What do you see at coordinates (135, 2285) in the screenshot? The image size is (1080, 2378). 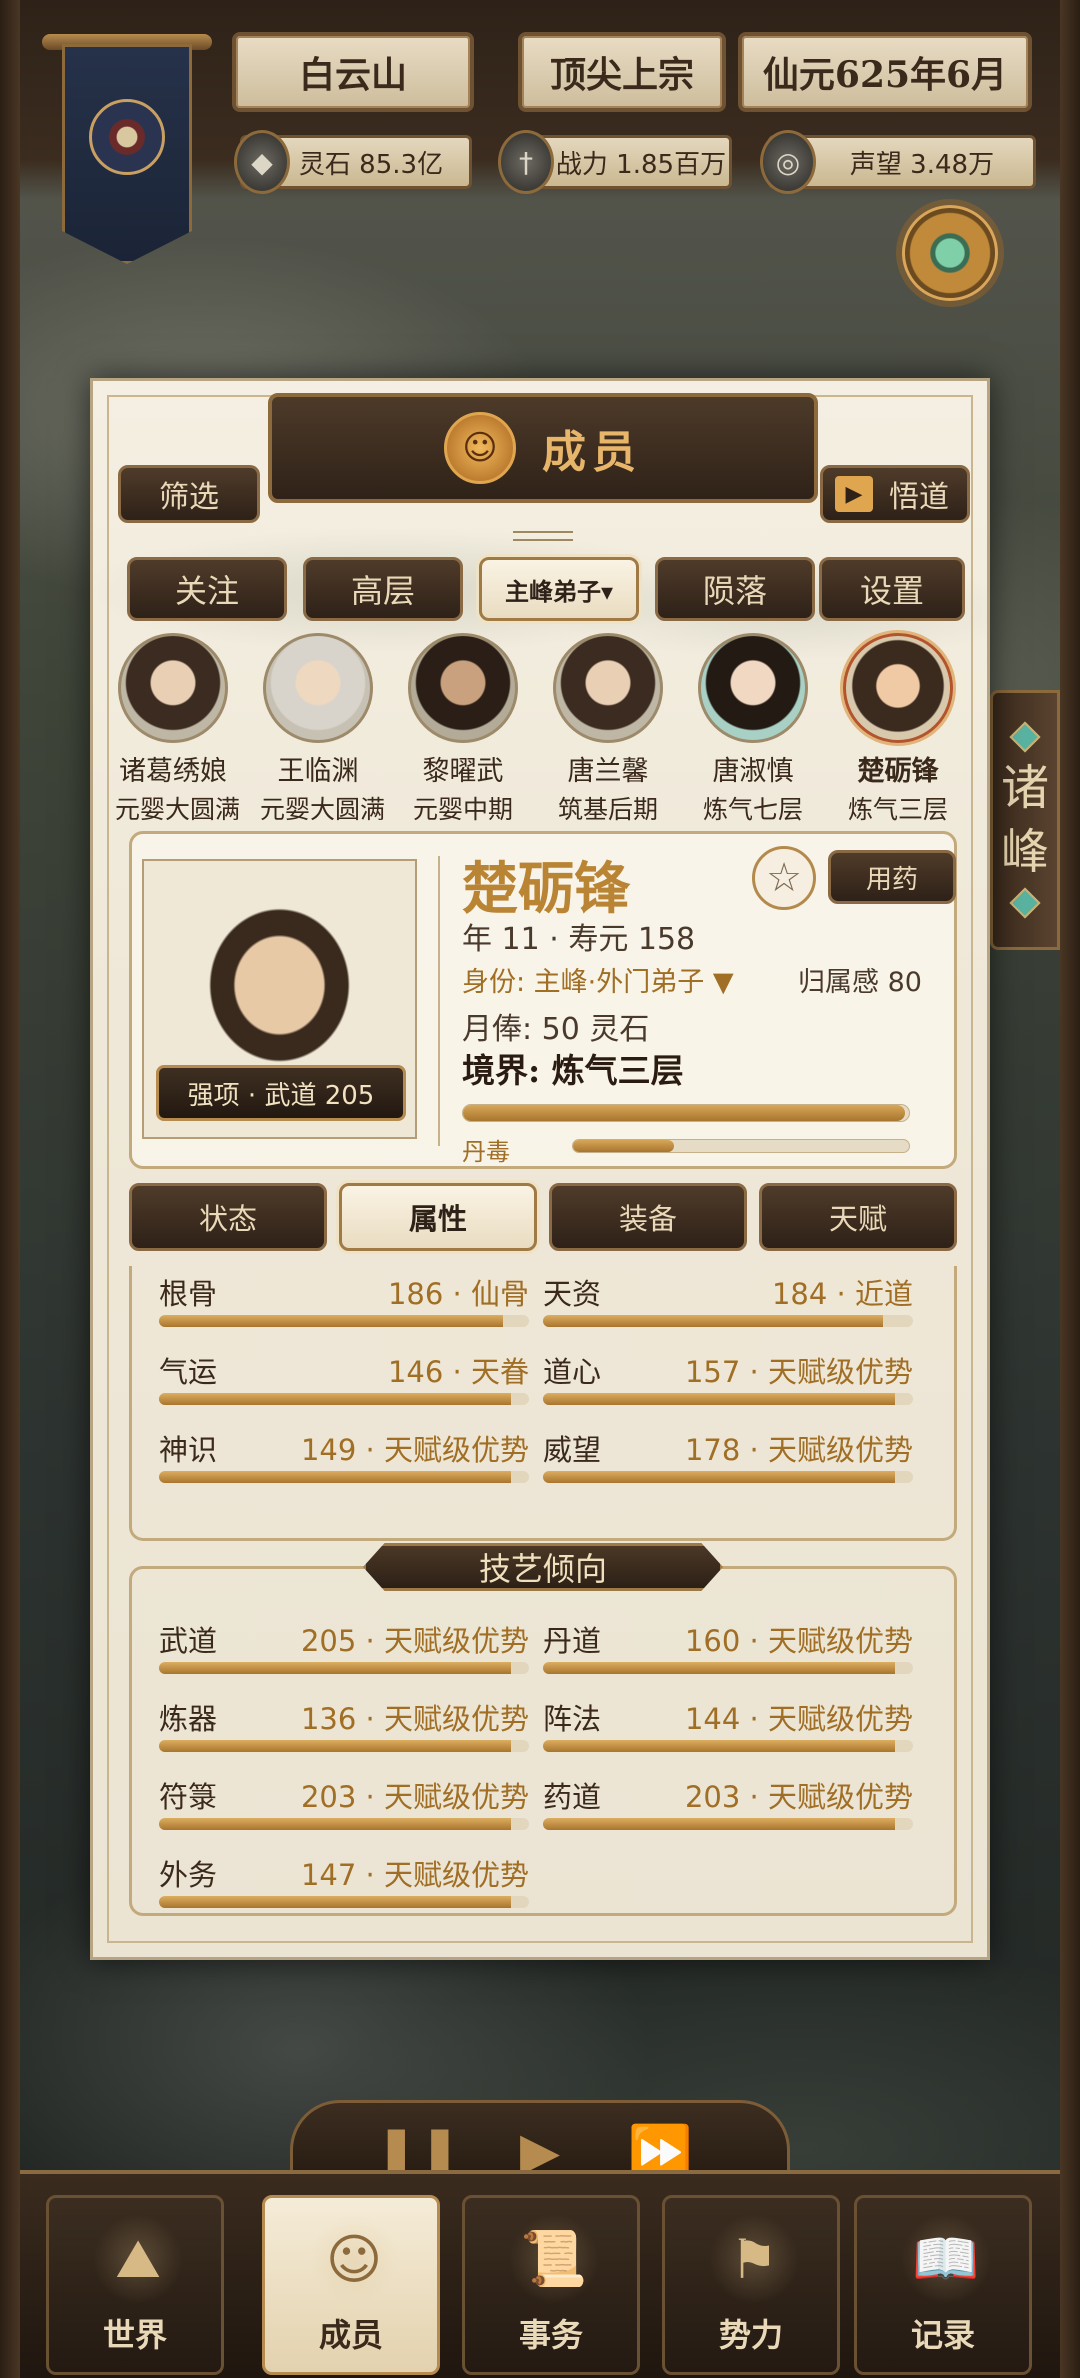 I see `nav-world: ⛰ 世界` at bounding box center [135, 2285].